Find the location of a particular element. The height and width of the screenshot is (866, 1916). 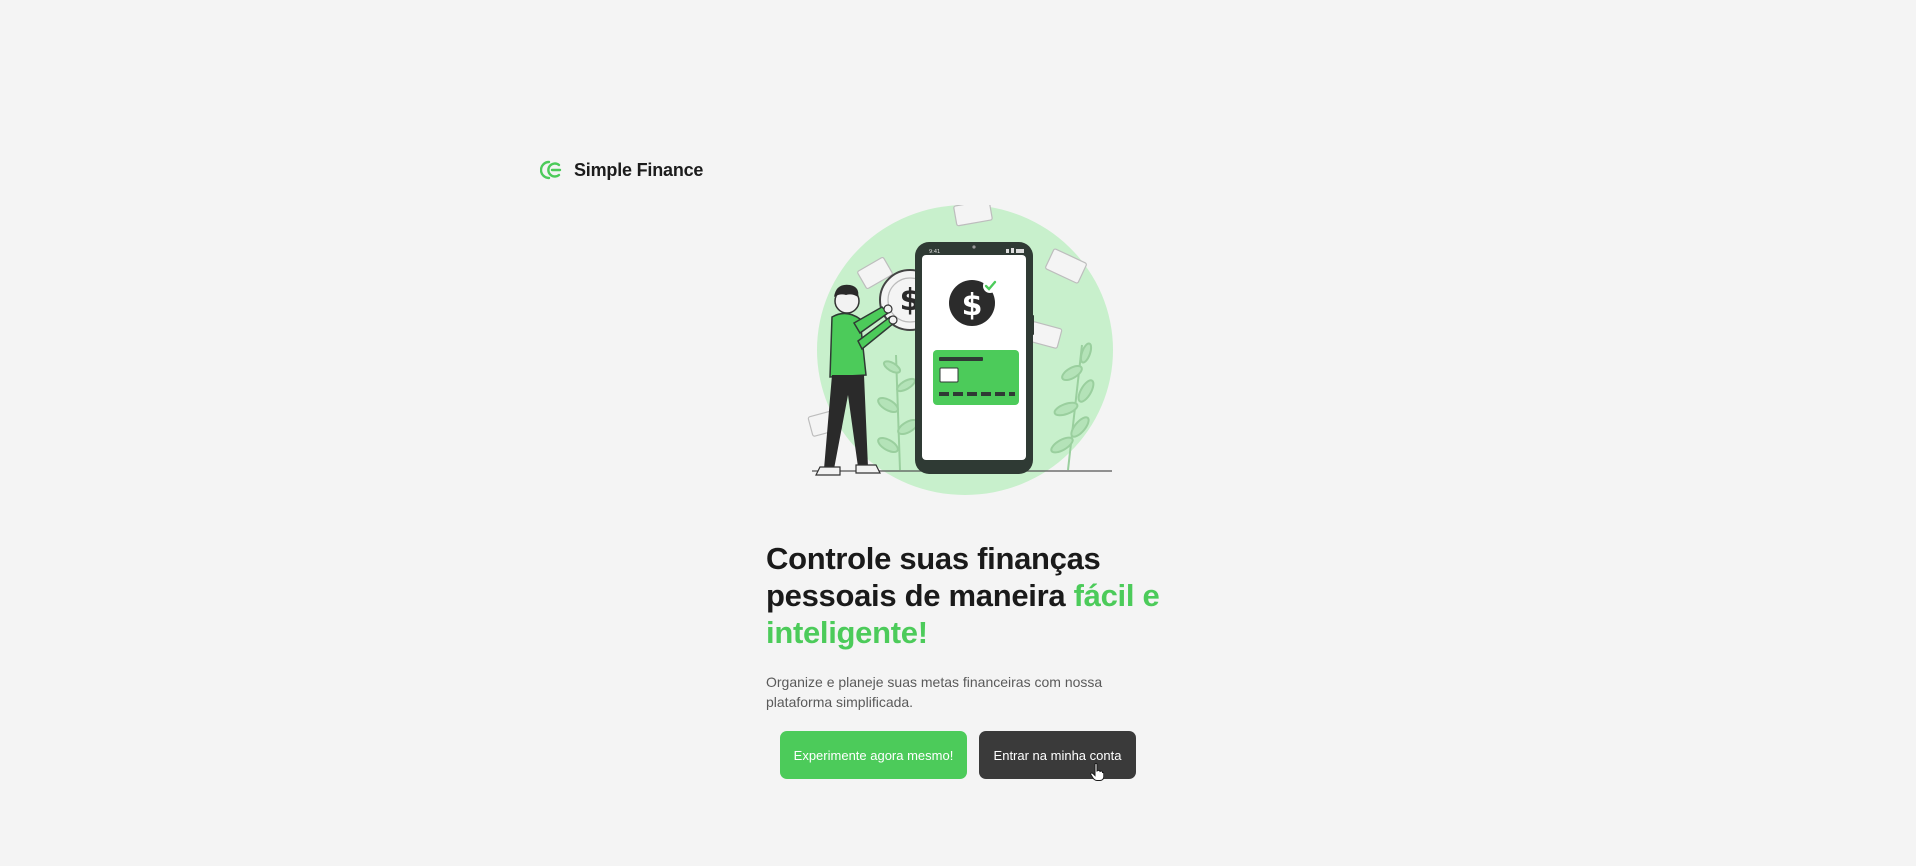

hand-pointer-icon is located at coordinates (1097, 772).